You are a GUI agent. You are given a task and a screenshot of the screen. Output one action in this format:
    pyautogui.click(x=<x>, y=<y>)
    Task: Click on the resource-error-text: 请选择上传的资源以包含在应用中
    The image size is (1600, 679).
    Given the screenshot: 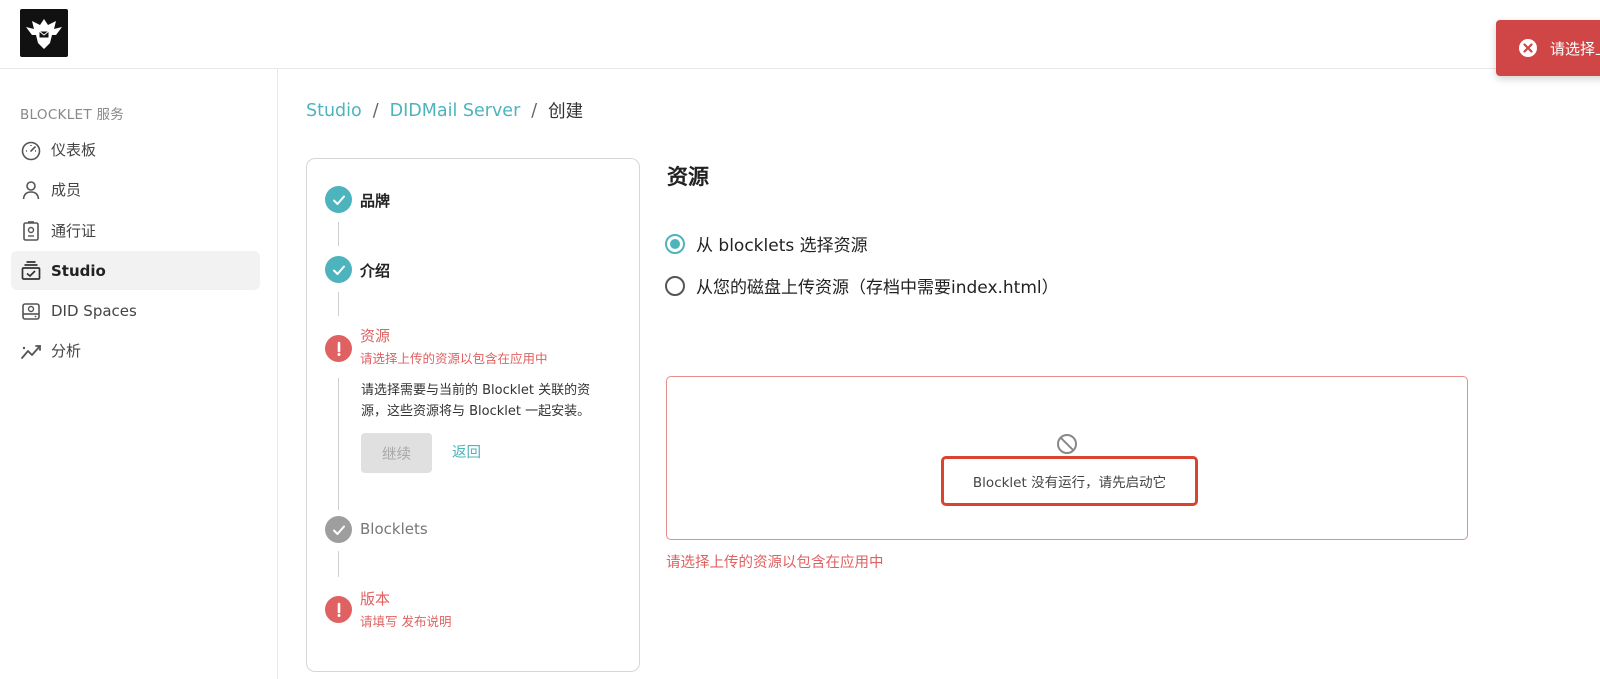 What is the action you would take?
    pyautogui.click(x=775, y=563)
    